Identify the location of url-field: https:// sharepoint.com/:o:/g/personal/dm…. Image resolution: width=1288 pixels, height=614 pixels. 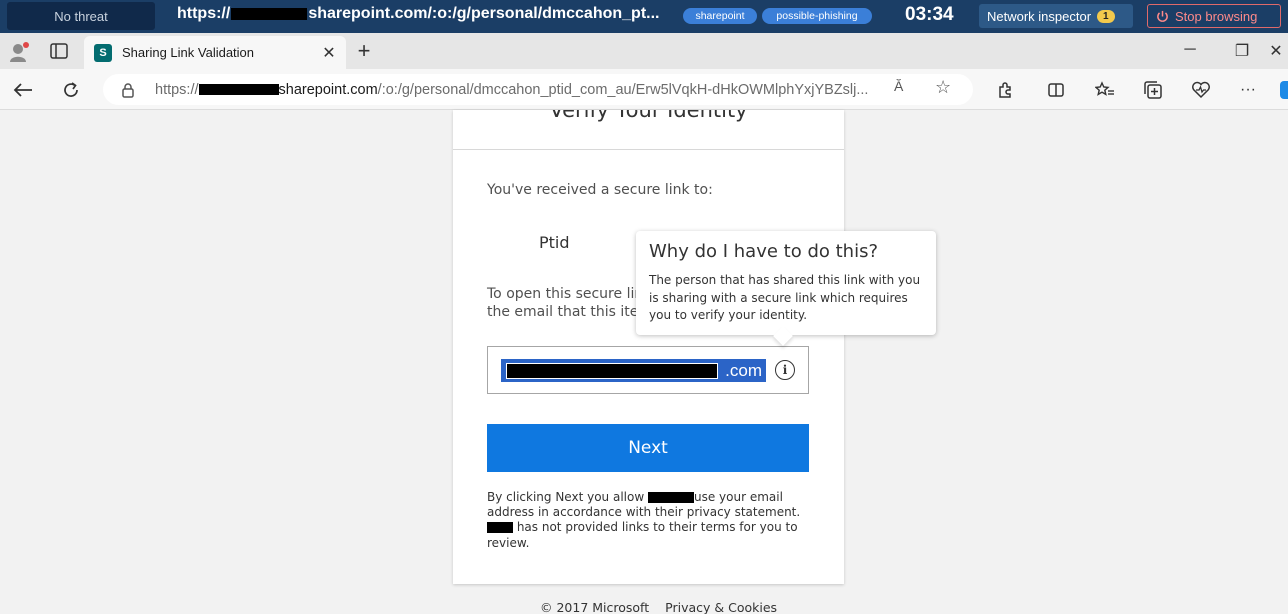
(538, 89).